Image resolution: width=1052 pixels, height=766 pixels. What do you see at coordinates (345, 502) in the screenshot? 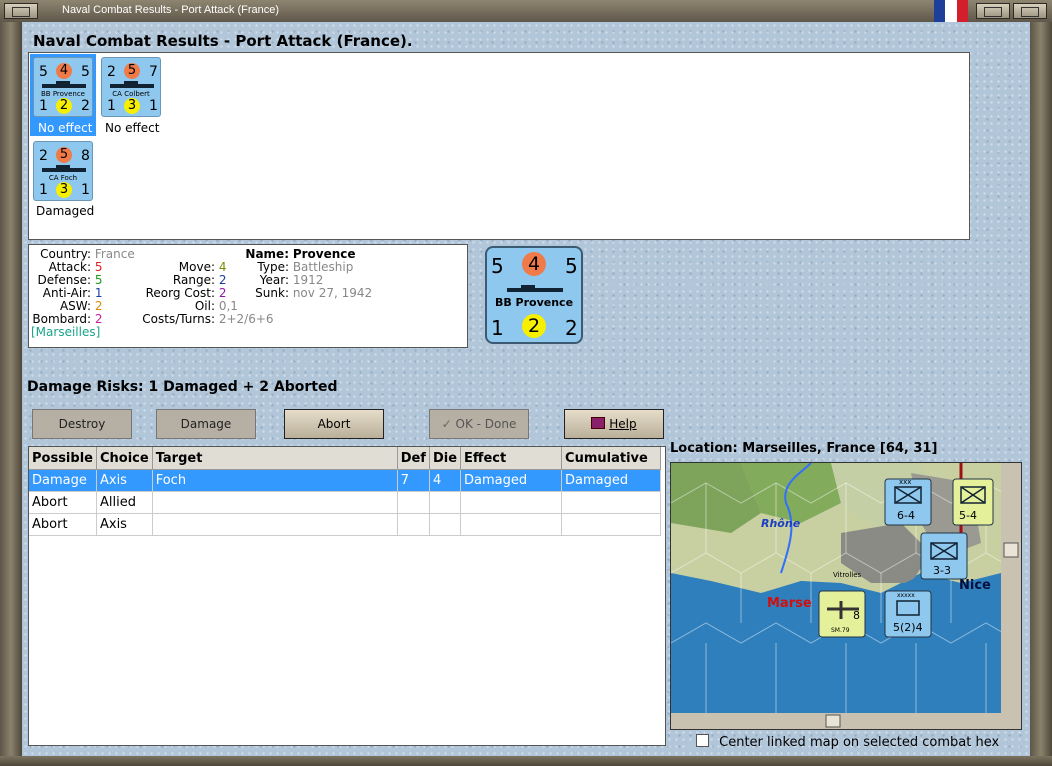
I see `table-row: Abort Allied` at bounding box center [345, 502].